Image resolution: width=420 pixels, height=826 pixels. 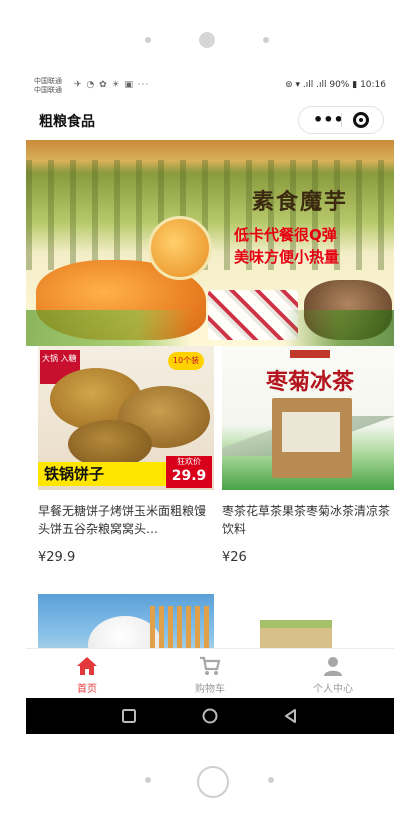 I want to click on product-price: ¥29.9, so click(x=57, y=557).